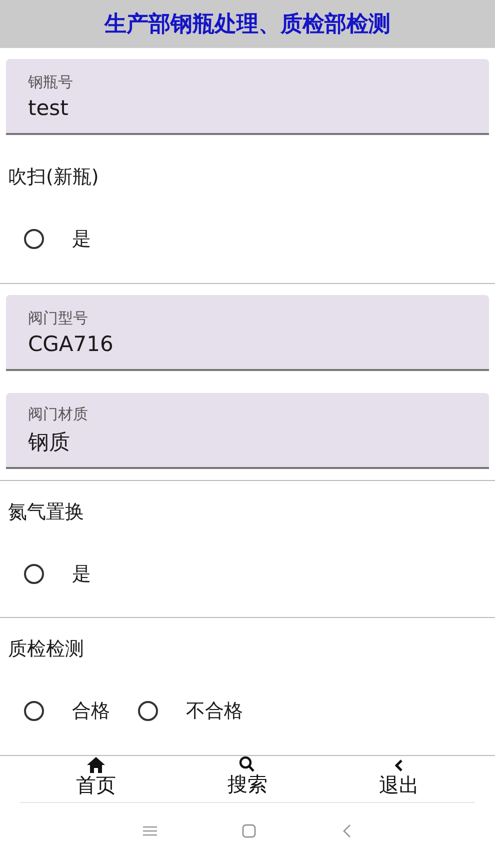 This screenshot has width=495, height=859. I want to click on group-label: 吹扫(新瓶), so click(54, 177).